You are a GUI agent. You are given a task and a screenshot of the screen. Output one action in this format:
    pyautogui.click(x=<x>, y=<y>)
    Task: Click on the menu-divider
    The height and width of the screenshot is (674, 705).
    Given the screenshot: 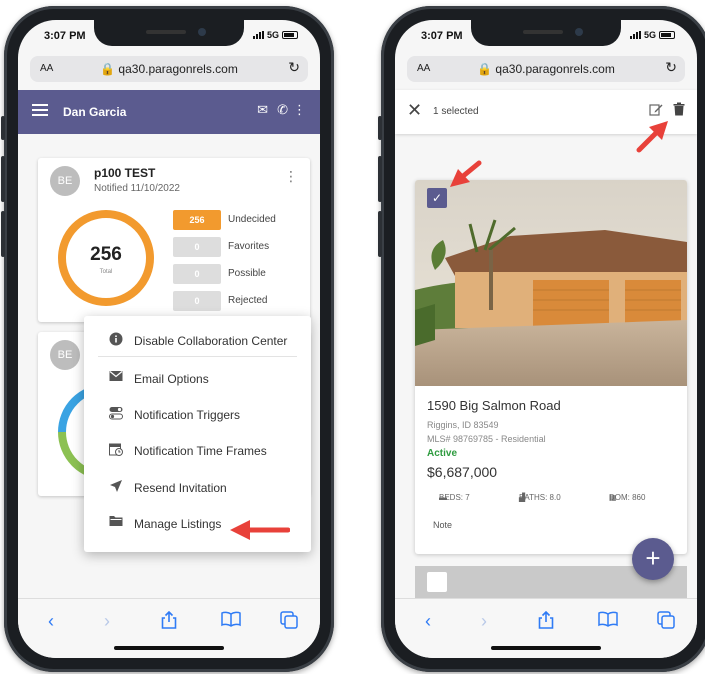 What is the action you would take?
    pyautogui.click(x=197, y=356)
    